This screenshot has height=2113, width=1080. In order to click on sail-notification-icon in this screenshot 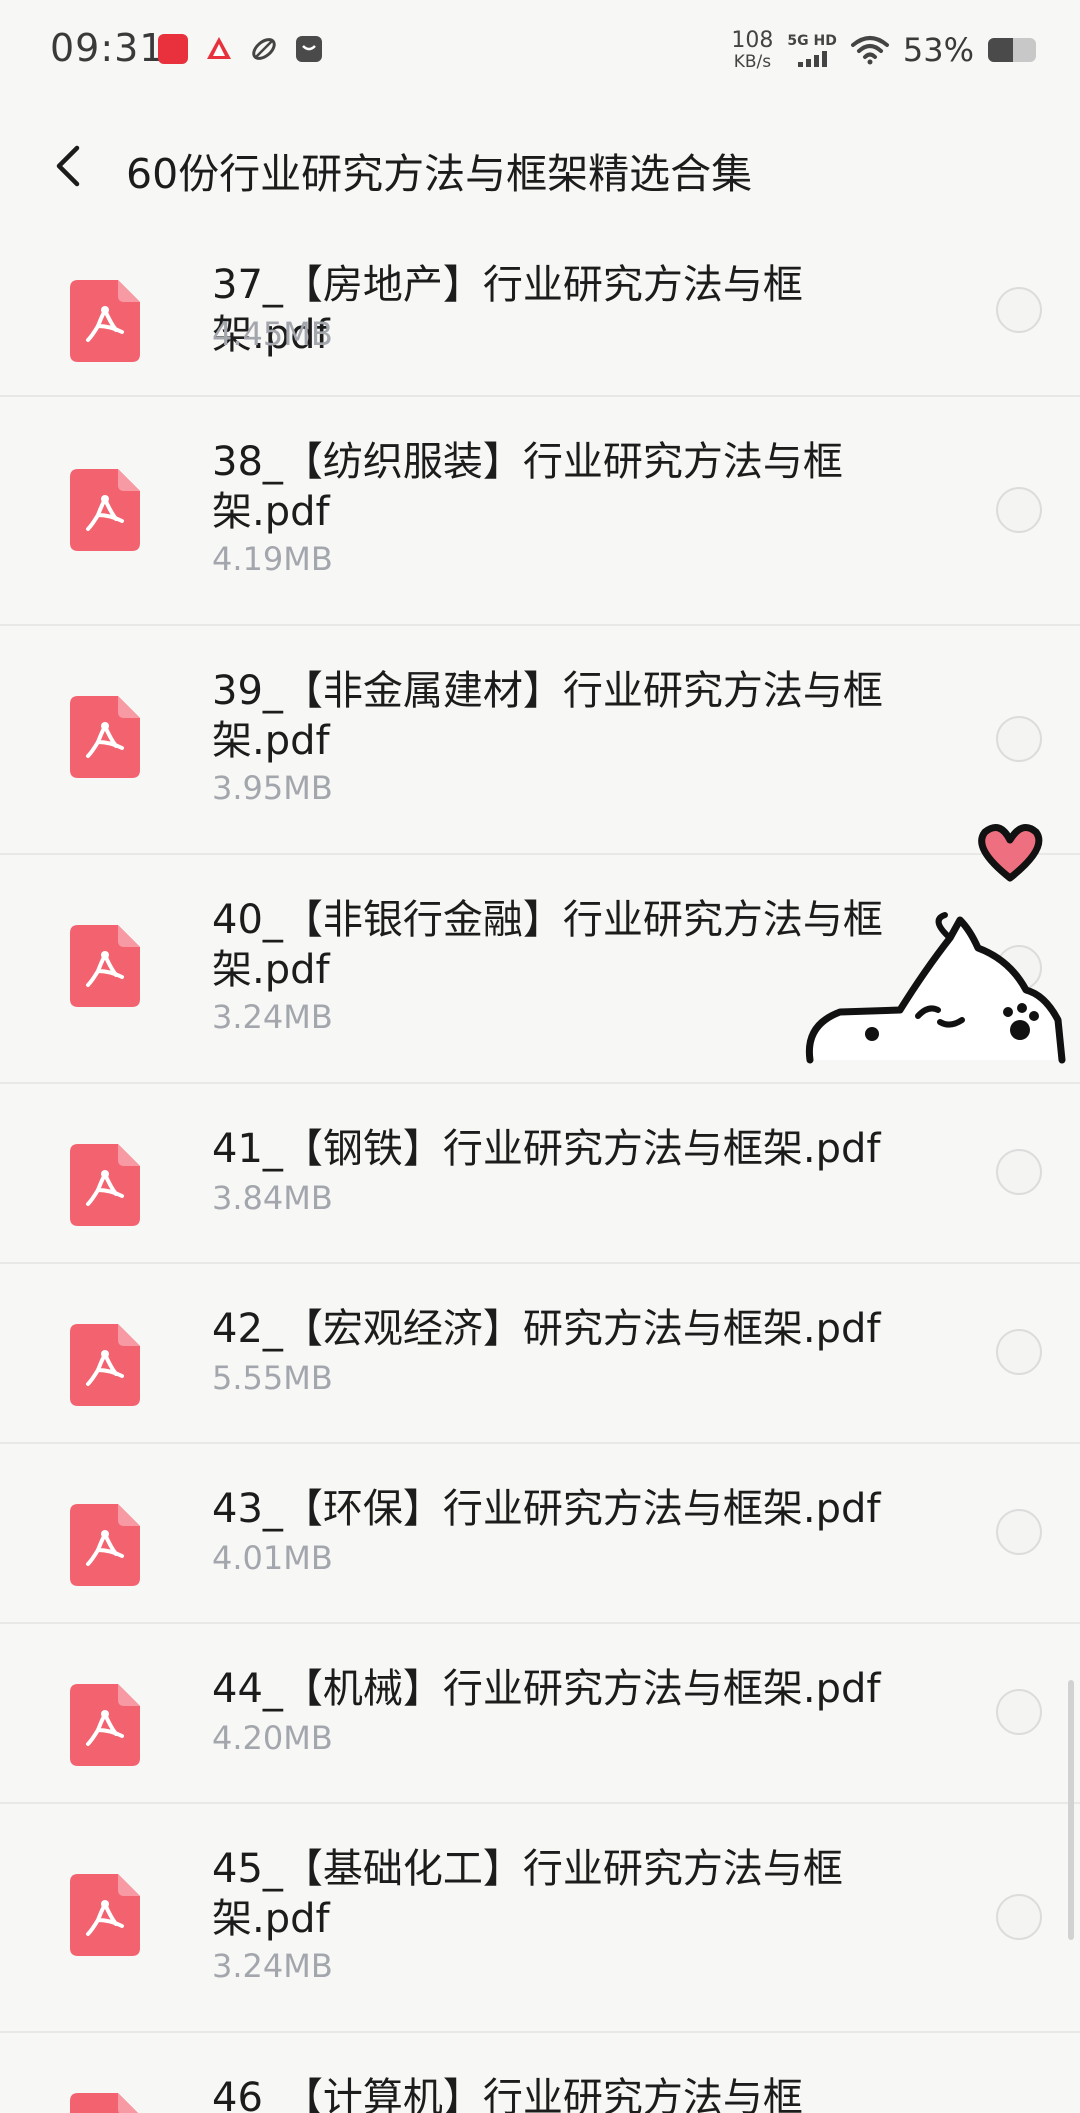, I will do `click(219, 48)`.